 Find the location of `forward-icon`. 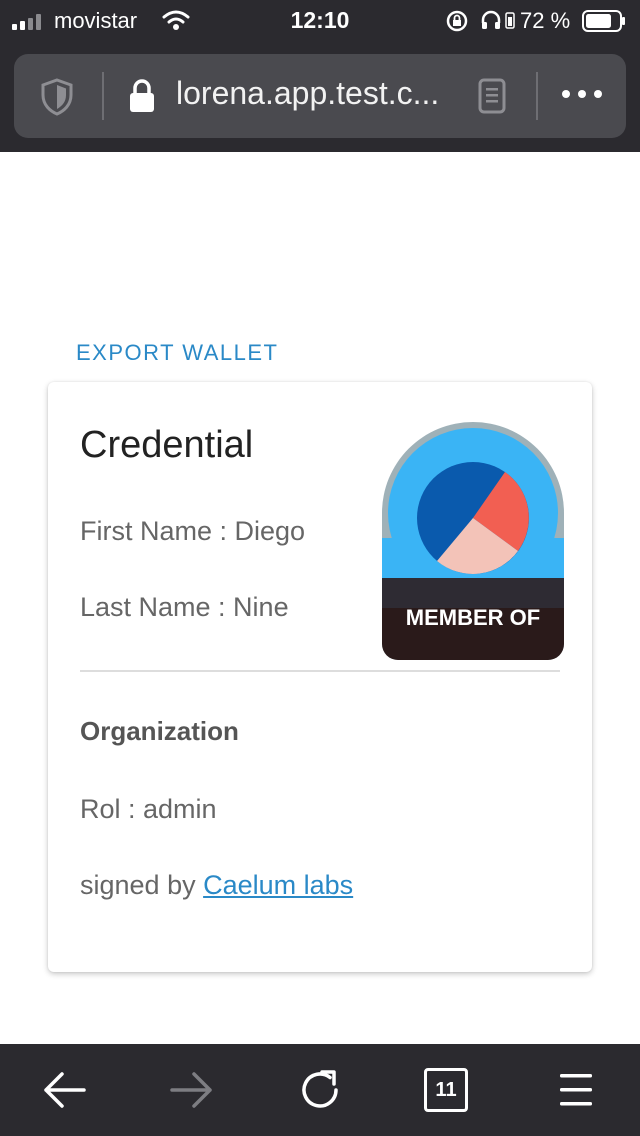

forward-icon is located at coordinates (192, 1090).